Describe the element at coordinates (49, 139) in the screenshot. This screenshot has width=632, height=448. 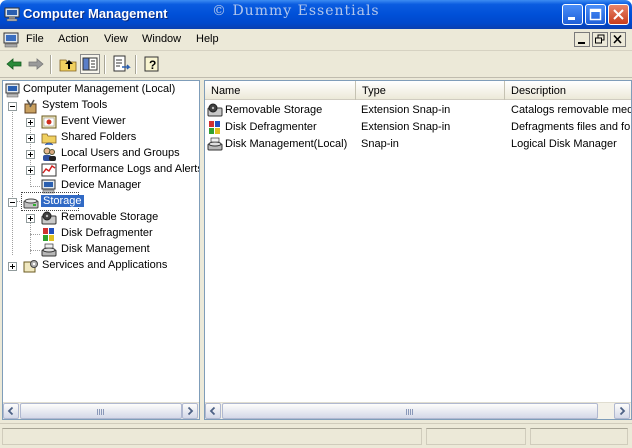
I see `shared-folder-icon` at that location.